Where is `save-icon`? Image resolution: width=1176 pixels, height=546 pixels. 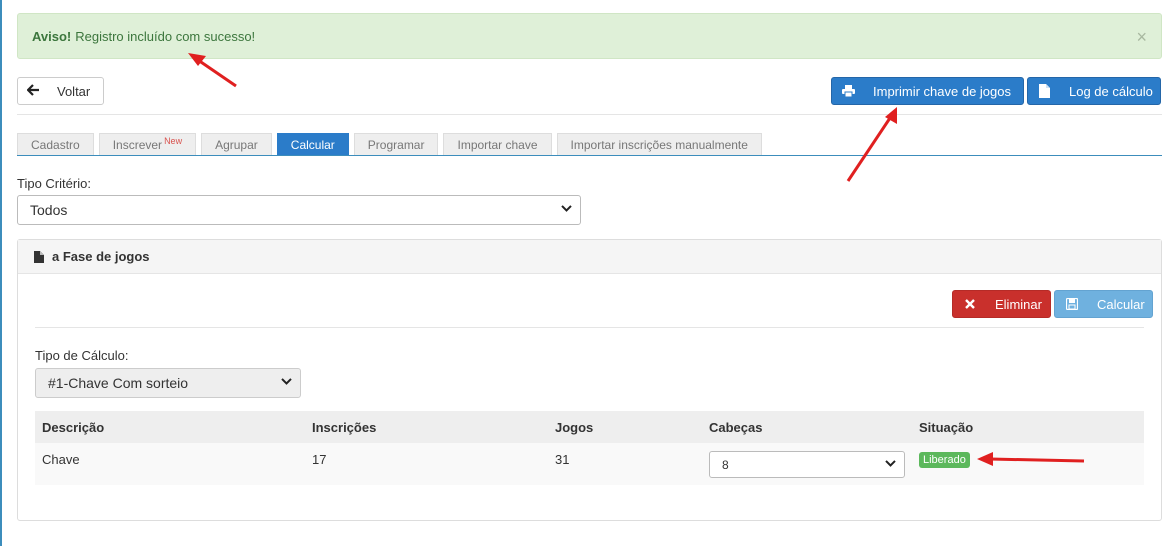 save-icon is located at coordinates (1072, 304).